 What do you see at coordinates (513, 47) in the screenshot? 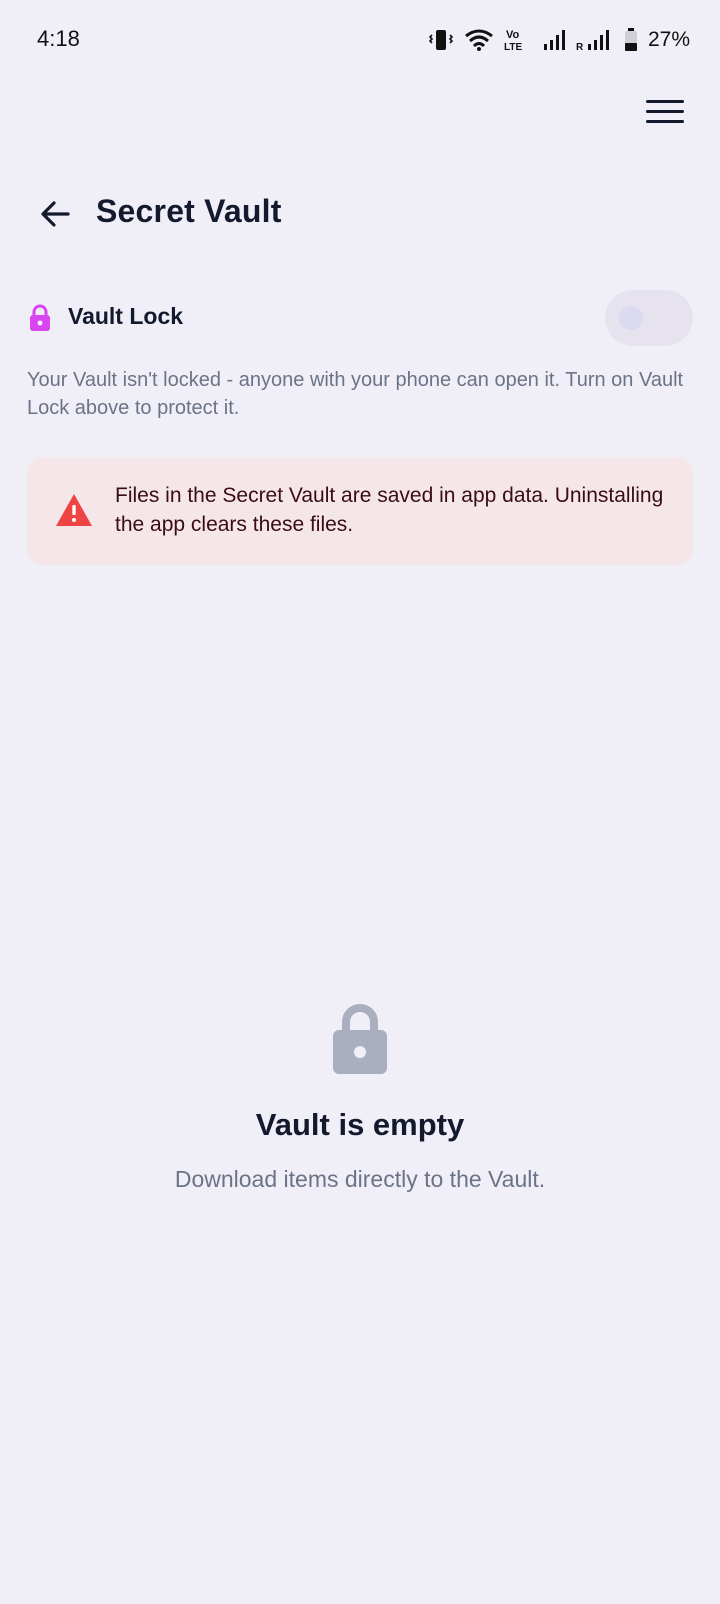
I see `svg-text: LTE` at bounding box center [513, 47].